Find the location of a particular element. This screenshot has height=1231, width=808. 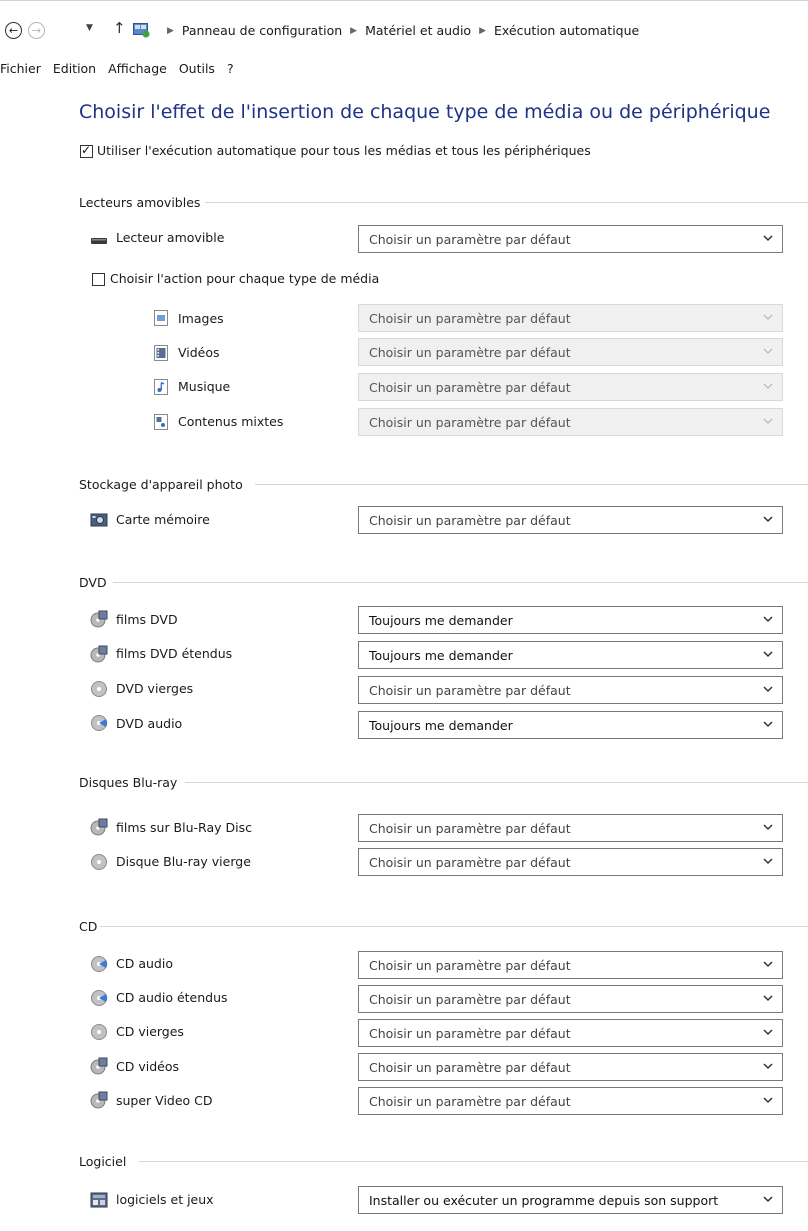

cd-video-select: Choisir un paramètre par défaut is located at coordinates (570, 1067).